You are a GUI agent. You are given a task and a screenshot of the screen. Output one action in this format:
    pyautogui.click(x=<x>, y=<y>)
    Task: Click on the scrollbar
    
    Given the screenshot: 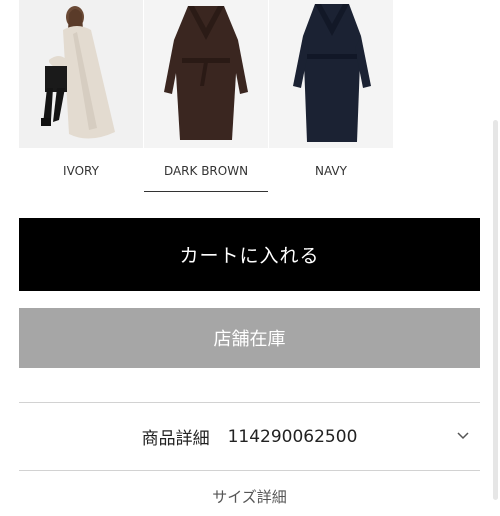 What is the action you would take?
    pyautogui.click(x=495, y=310)
    